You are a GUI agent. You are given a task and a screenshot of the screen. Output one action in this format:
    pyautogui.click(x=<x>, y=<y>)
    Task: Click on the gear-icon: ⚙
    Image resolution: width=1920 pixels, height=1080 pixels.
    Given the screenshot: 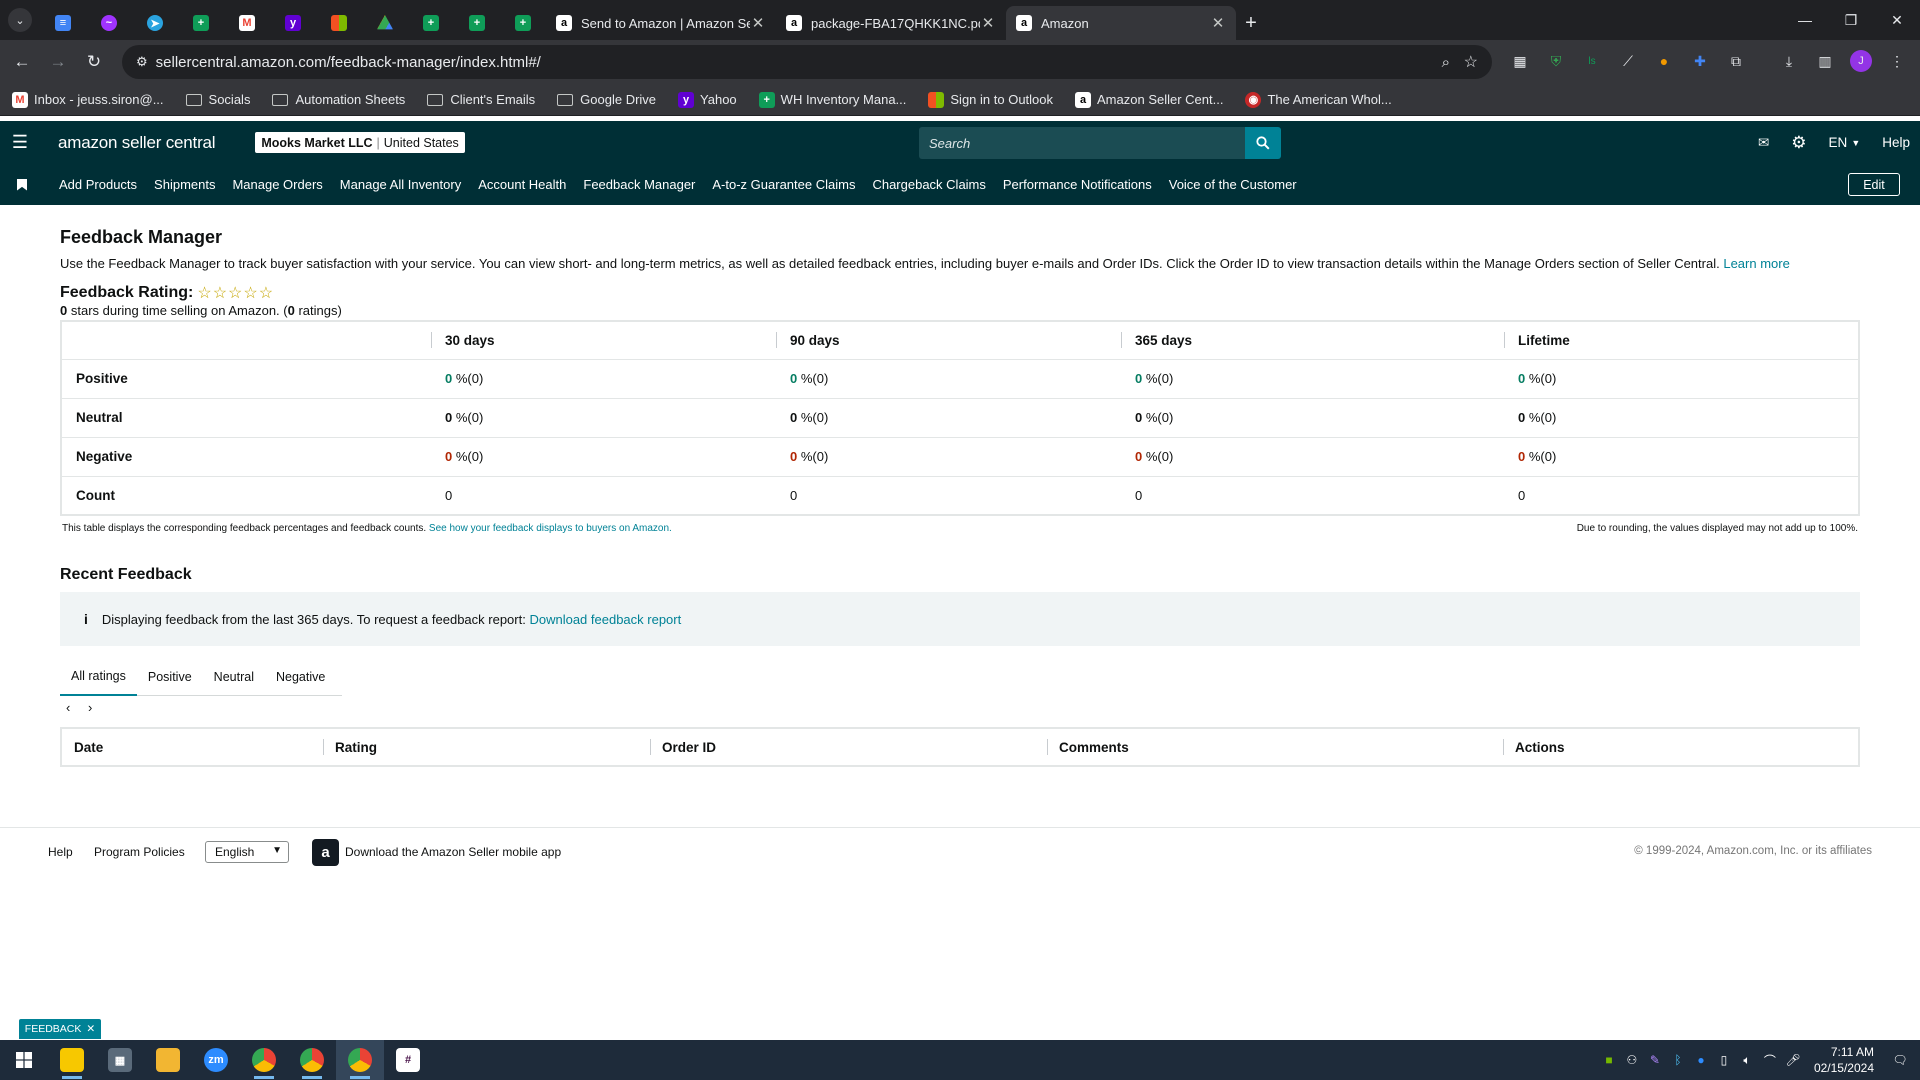 What is the action you would take?
    pyautogui.click(x=1798, y=143)
    